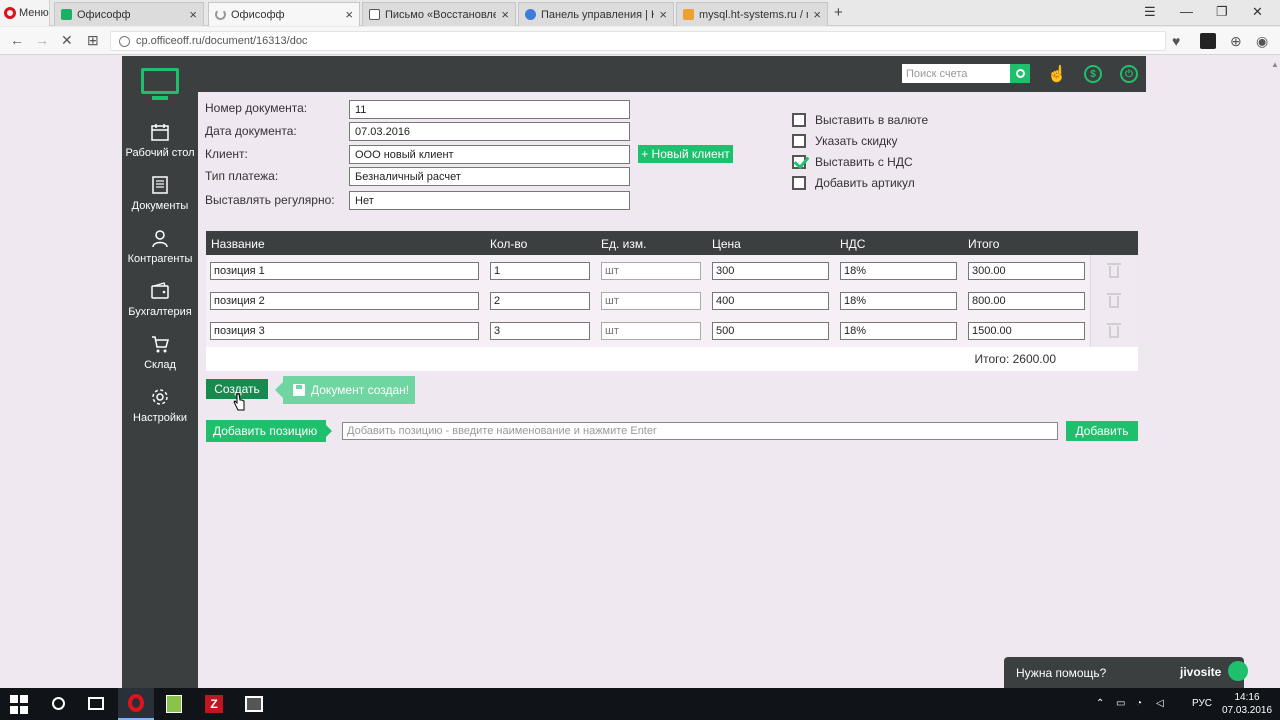 The image size is (1280, 720). What do you see at coordinates (1262, 41) in the screenshot?
I see `account-icon: ◉` at bounding box center [1262, 41].